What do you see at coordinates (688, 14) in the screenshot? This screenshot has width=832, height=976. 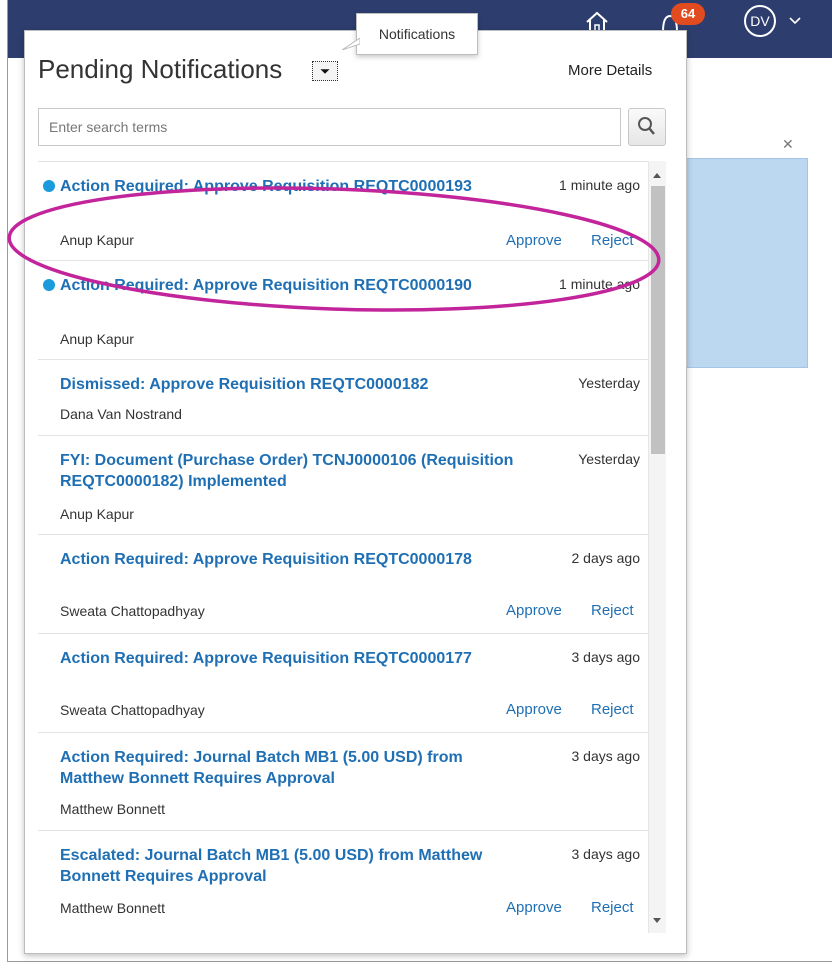 I see `notification-count-badge: 64` at bounding box center [688, 14].